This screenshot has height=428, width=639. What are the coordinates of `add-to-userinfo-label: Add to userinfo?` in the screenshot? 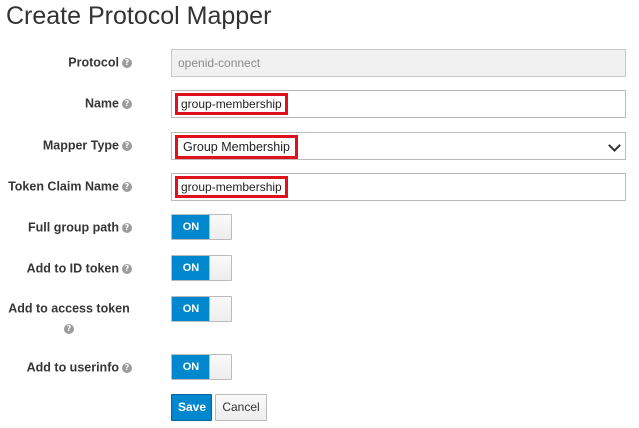 It's located at (79, 367).